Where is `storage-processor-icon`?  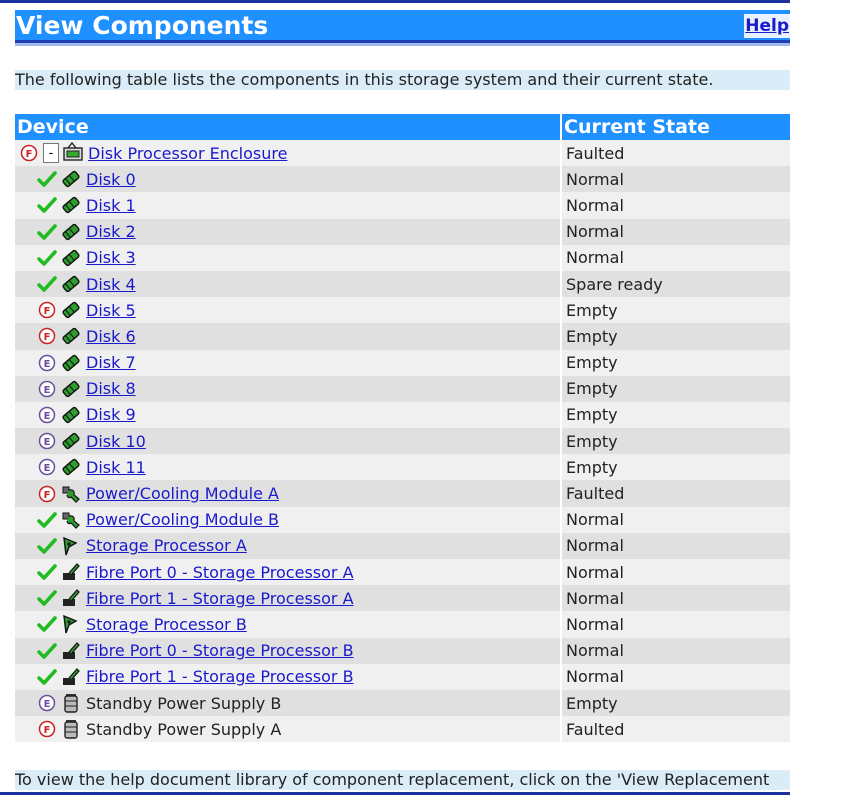 storage-processor-icon is located at coordinates (71, 546).